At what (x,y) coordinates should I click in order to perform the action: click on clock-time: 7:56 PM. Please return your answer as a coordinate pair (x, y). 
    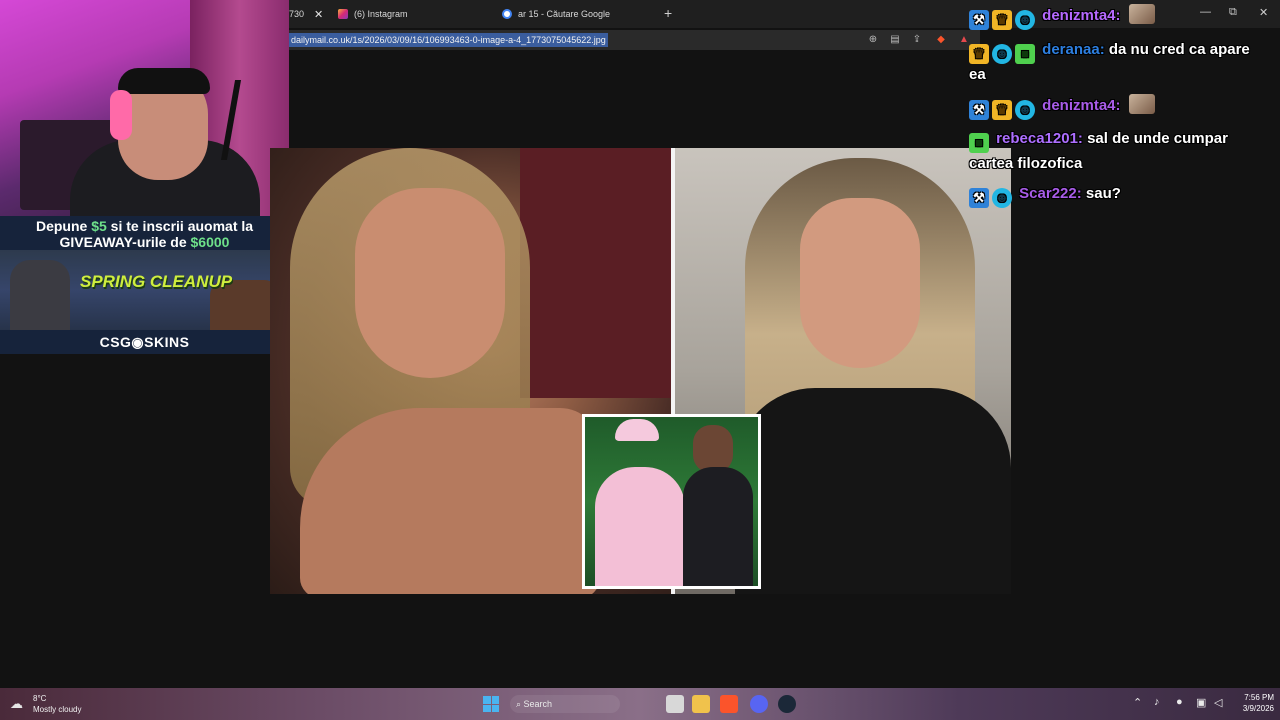
    Looking at the image, I should click on (1254, 697).